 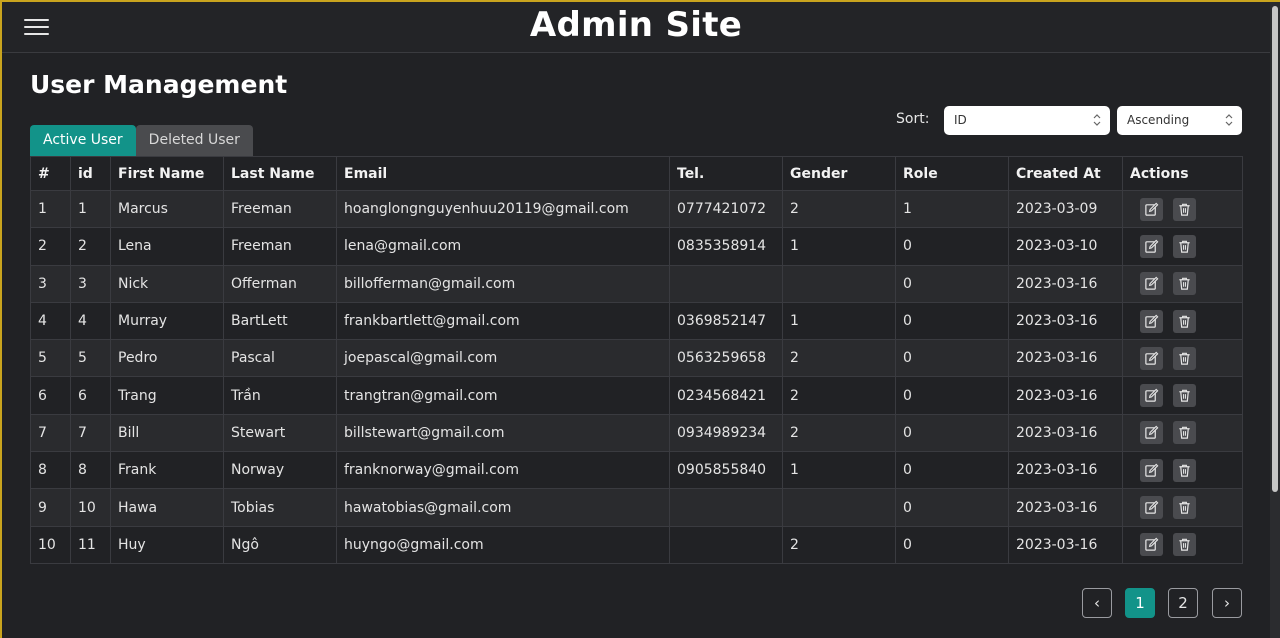 I want to click on table-row: 10 11 Huy Ngô huyngo@gmail.com 2 0 2023-03-16, so click(x=636, y=544).